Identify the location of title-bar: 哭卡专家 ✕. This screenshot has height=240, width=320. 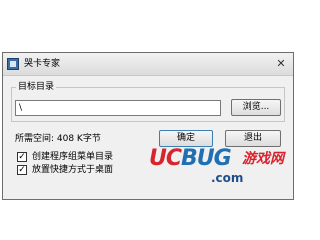
(148, 64).